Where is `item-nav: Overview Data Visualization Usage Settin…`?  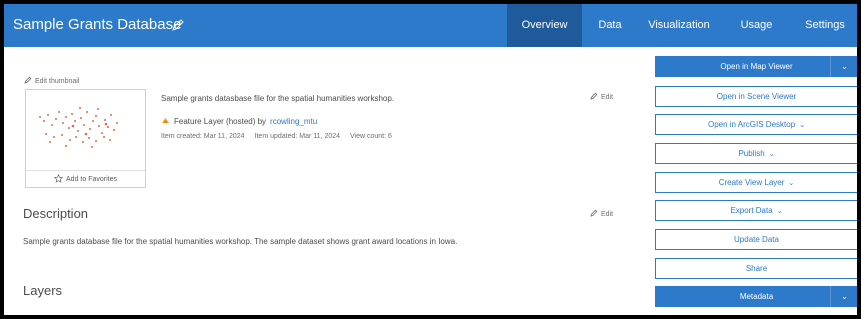 item-nav: Overview Data Visualization Usage Settin… is located at coordinates (682, 25).